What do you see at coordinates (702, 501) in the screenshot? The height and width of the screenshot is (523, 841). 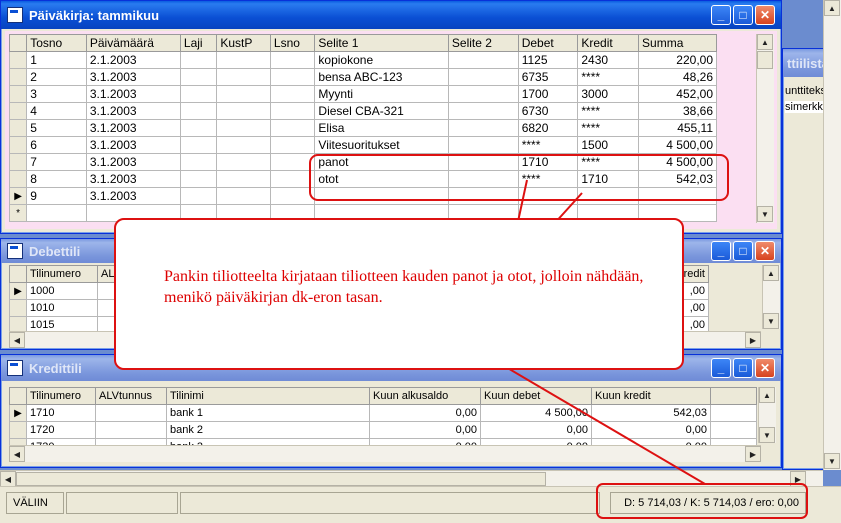 I see `highlight-totals` at bounding box center [702, 501].